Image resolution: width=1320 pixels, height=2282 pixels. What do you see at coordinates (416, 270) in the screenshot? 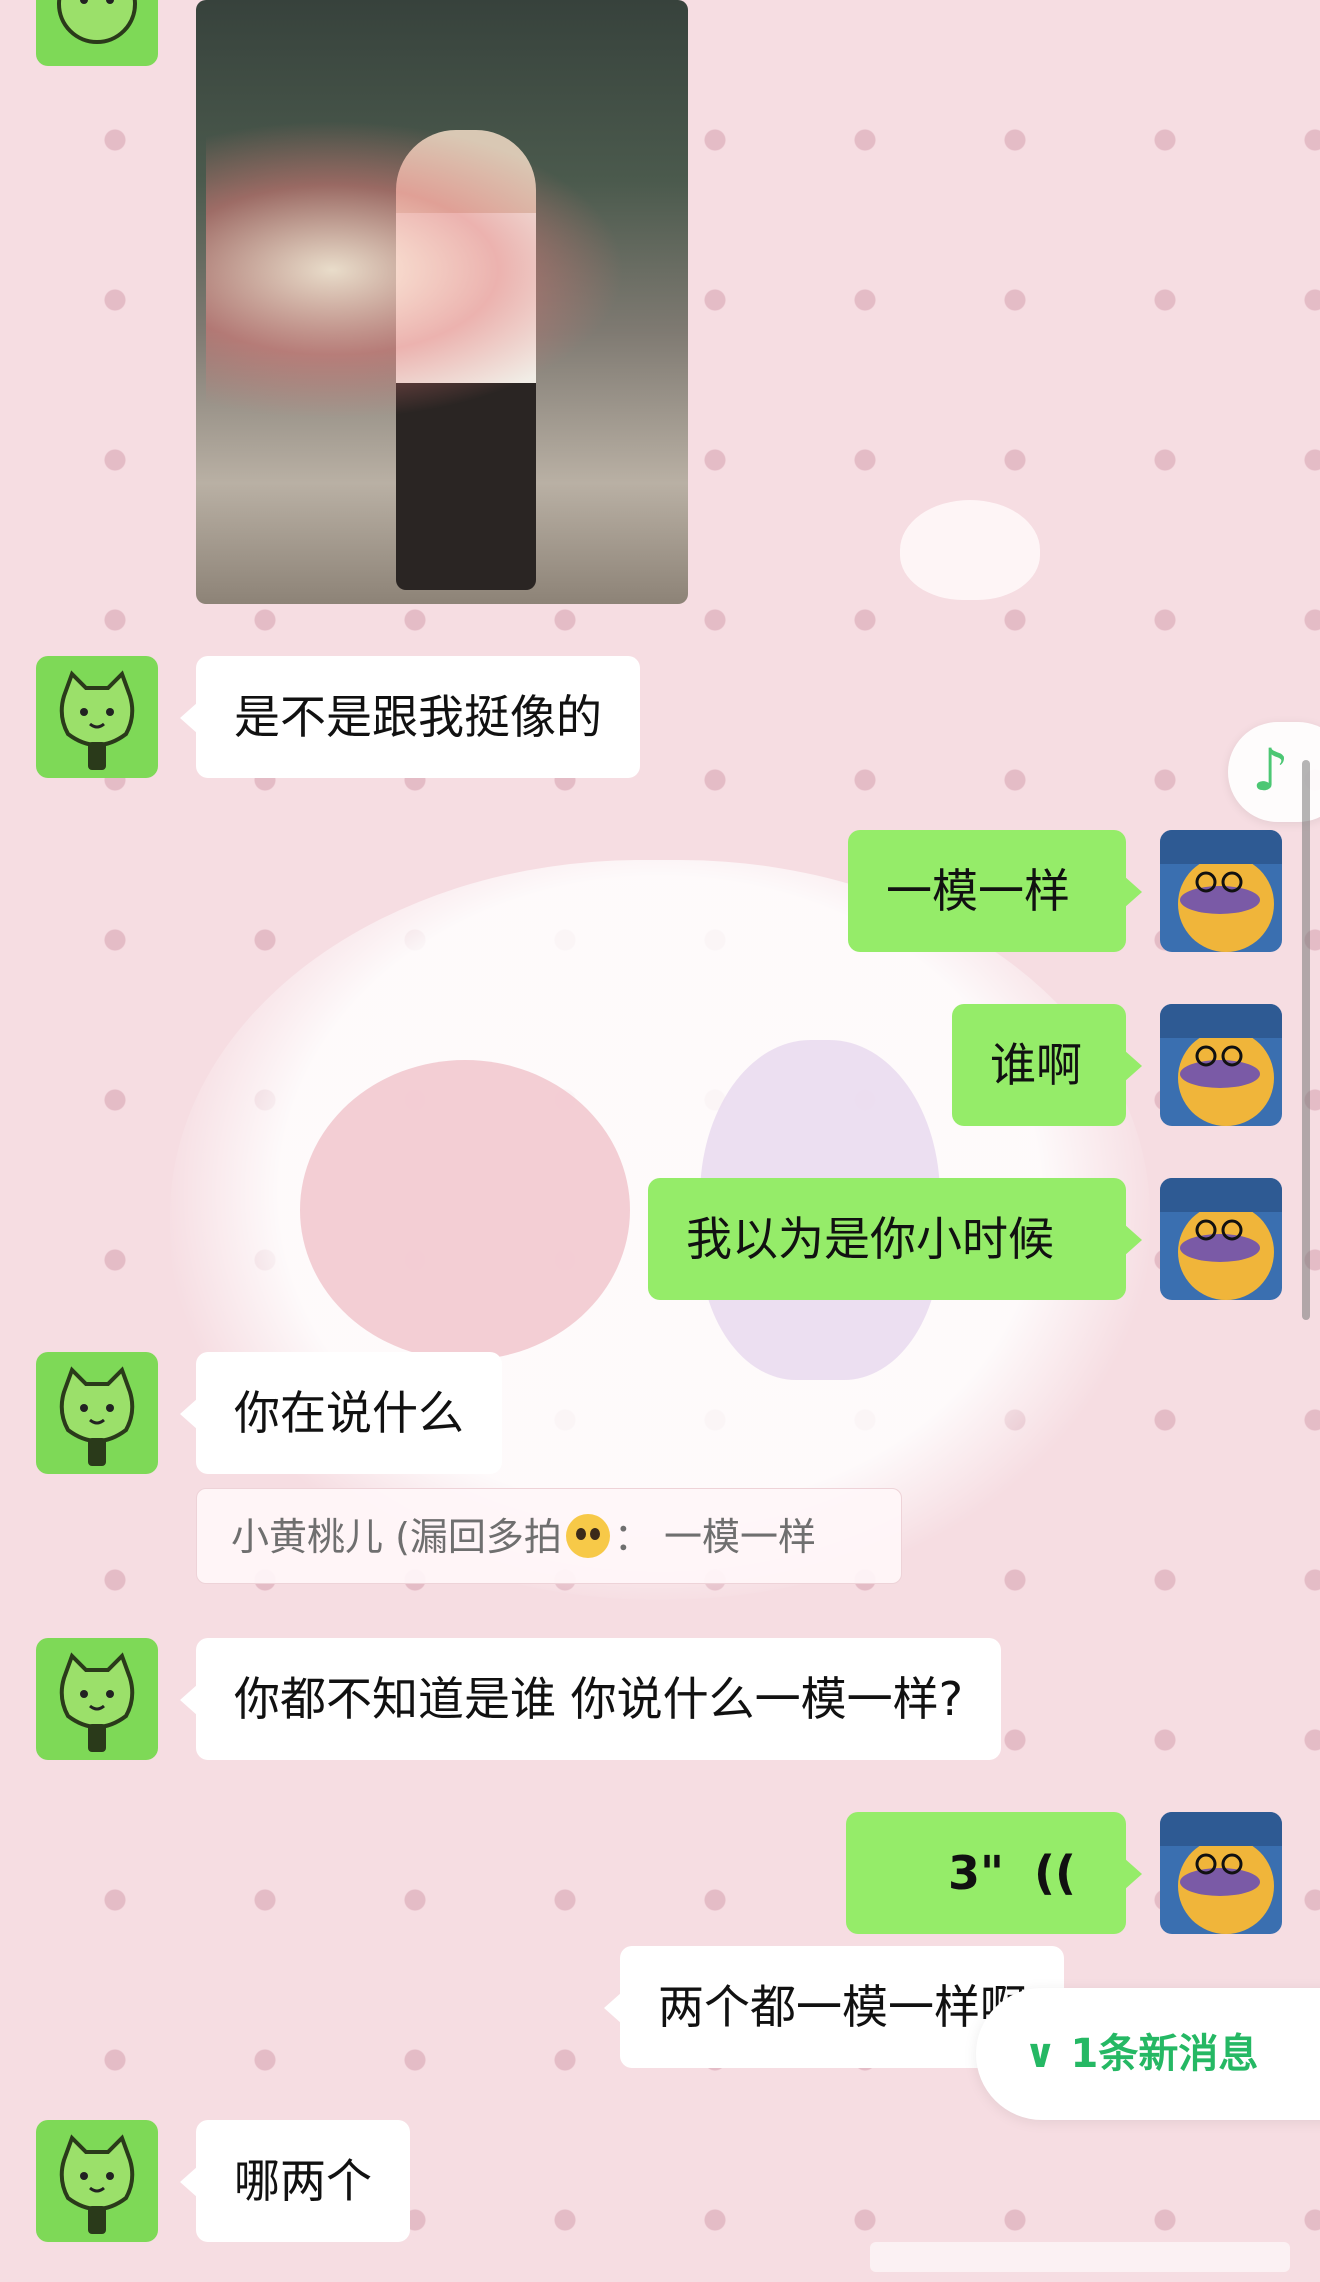
I see `photo-light-flare` at bounding box center [416, 270].